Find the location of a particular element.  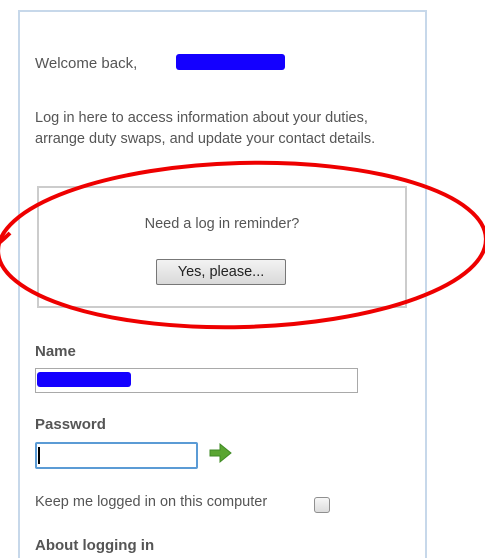

password-input is located at coordinates (116, 455).